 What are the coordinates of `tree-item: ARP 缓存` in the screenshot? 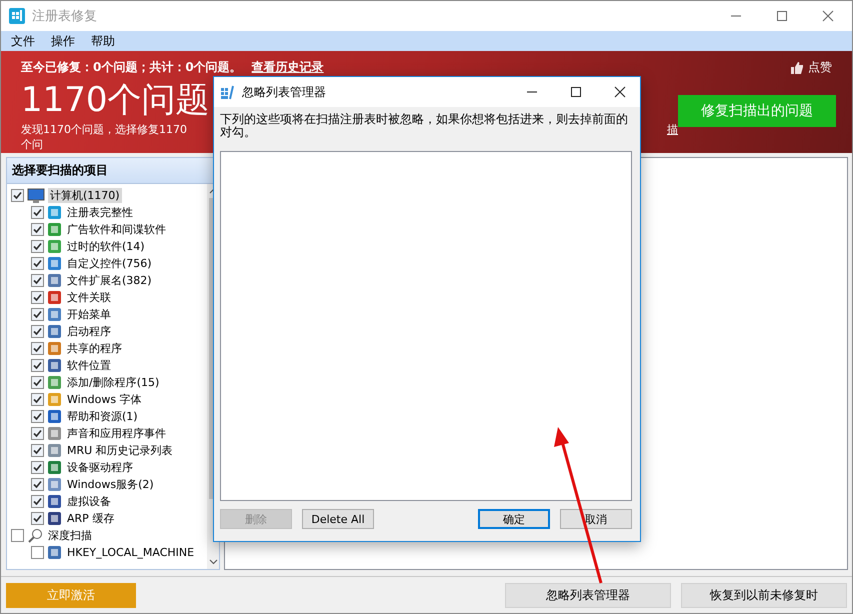 It's located at (90, 518).